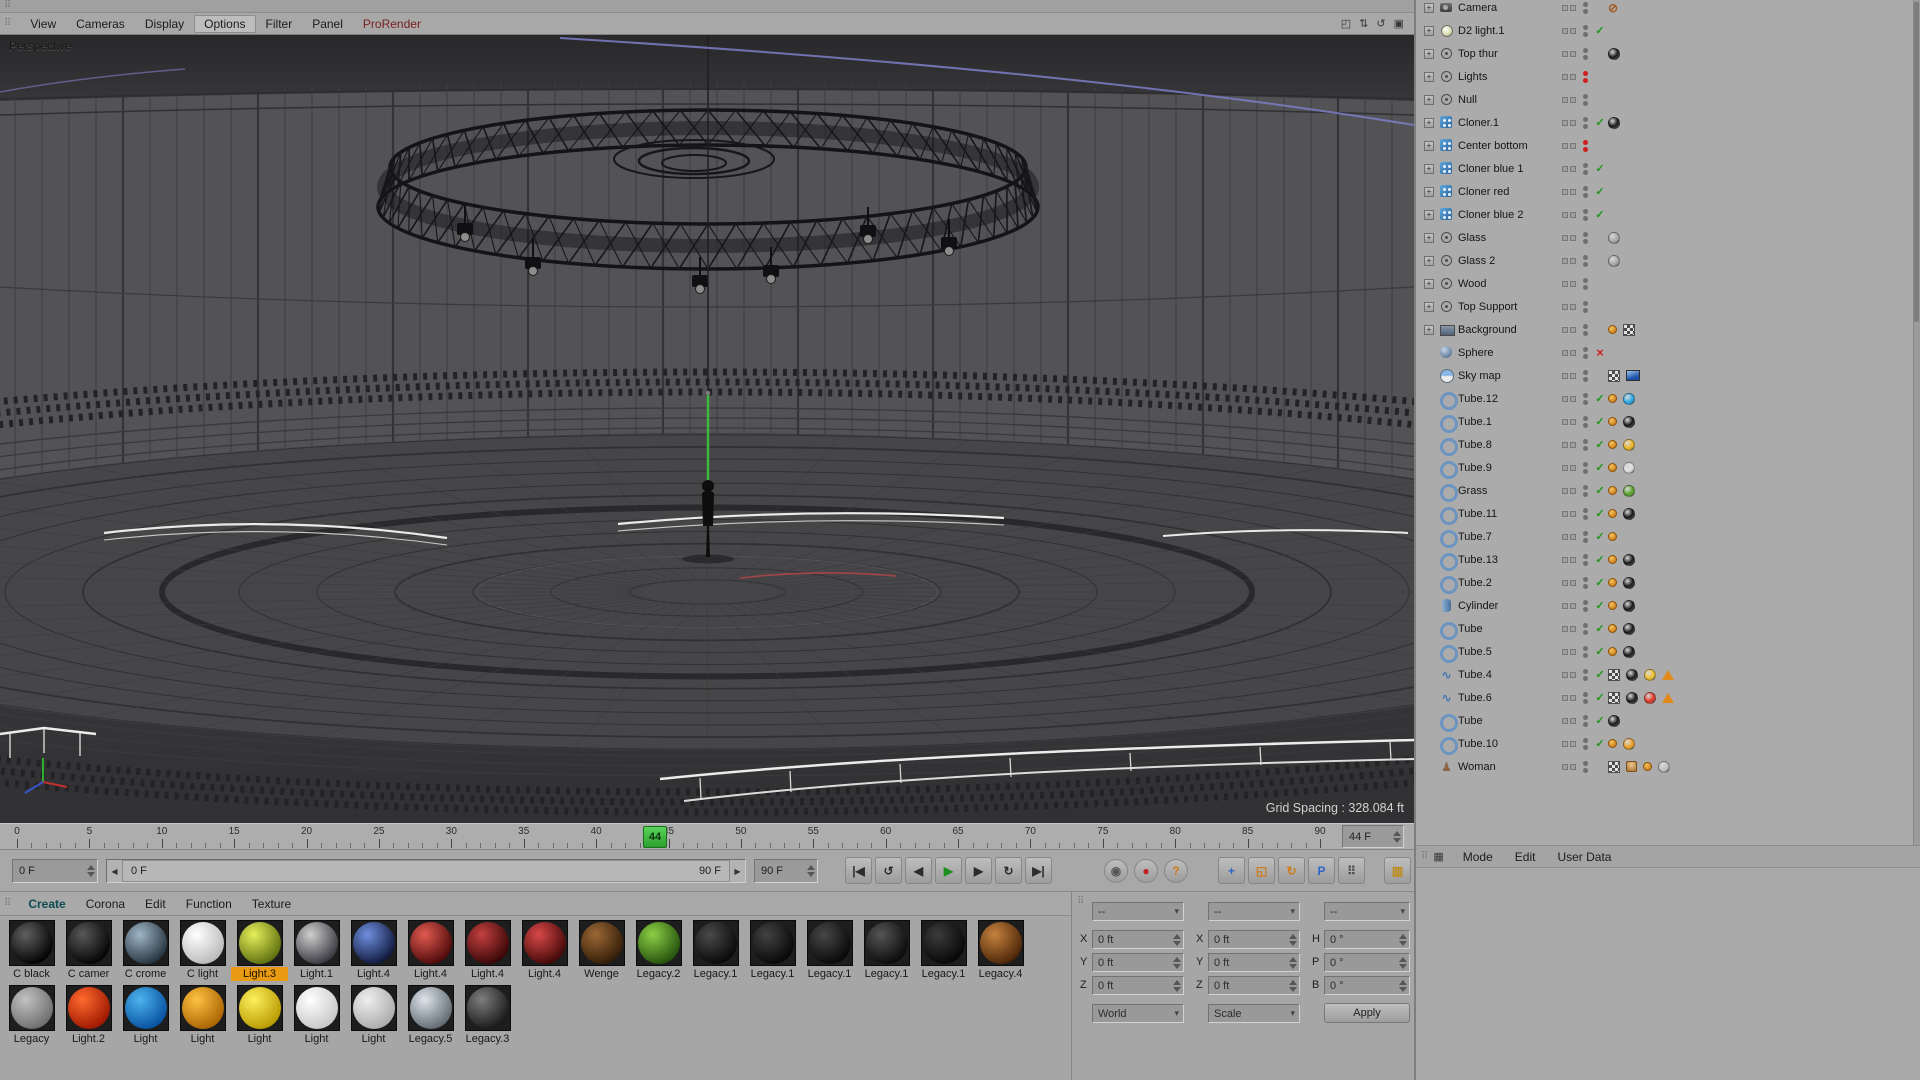 Image resolution: width=1920 pixels, height=1080 pixels. Describe the element at coordinates (1176, 871) in the screenshot. I see `autokey-help-button: ?` at that location.